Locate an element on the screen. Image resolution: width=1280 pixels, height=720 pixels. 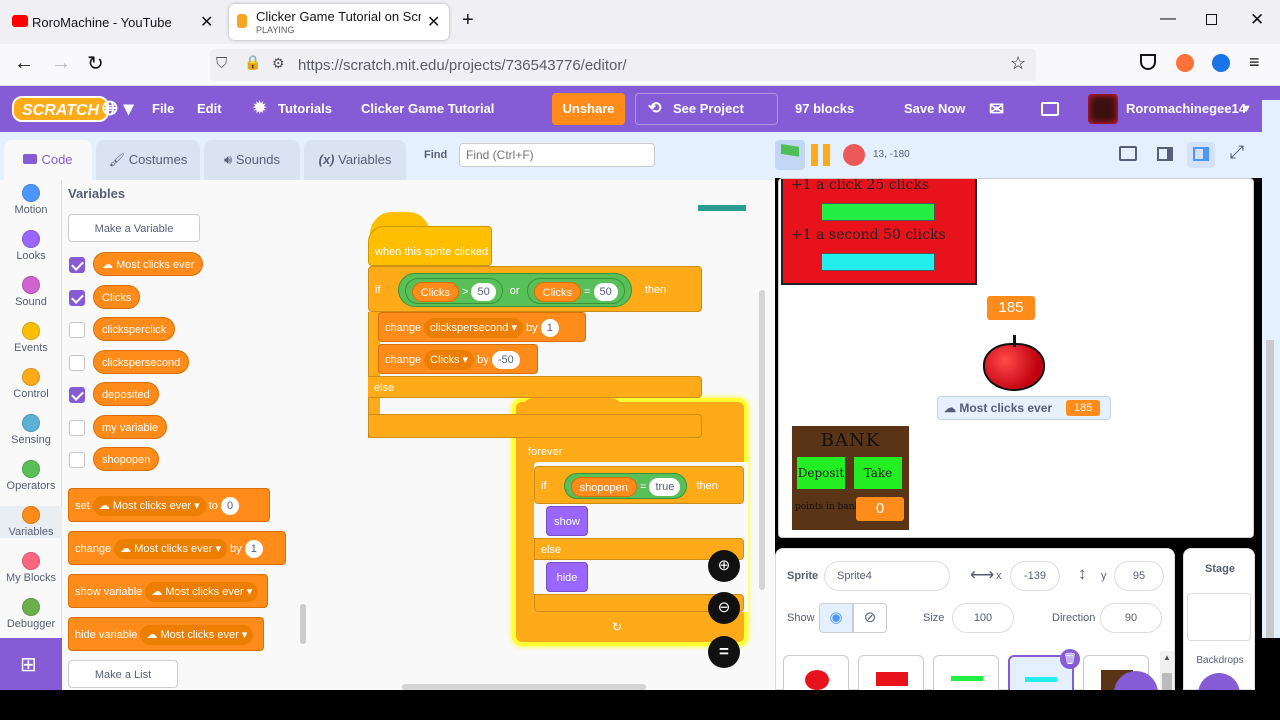
size-input: 100 is located at coordinates (983, 618).